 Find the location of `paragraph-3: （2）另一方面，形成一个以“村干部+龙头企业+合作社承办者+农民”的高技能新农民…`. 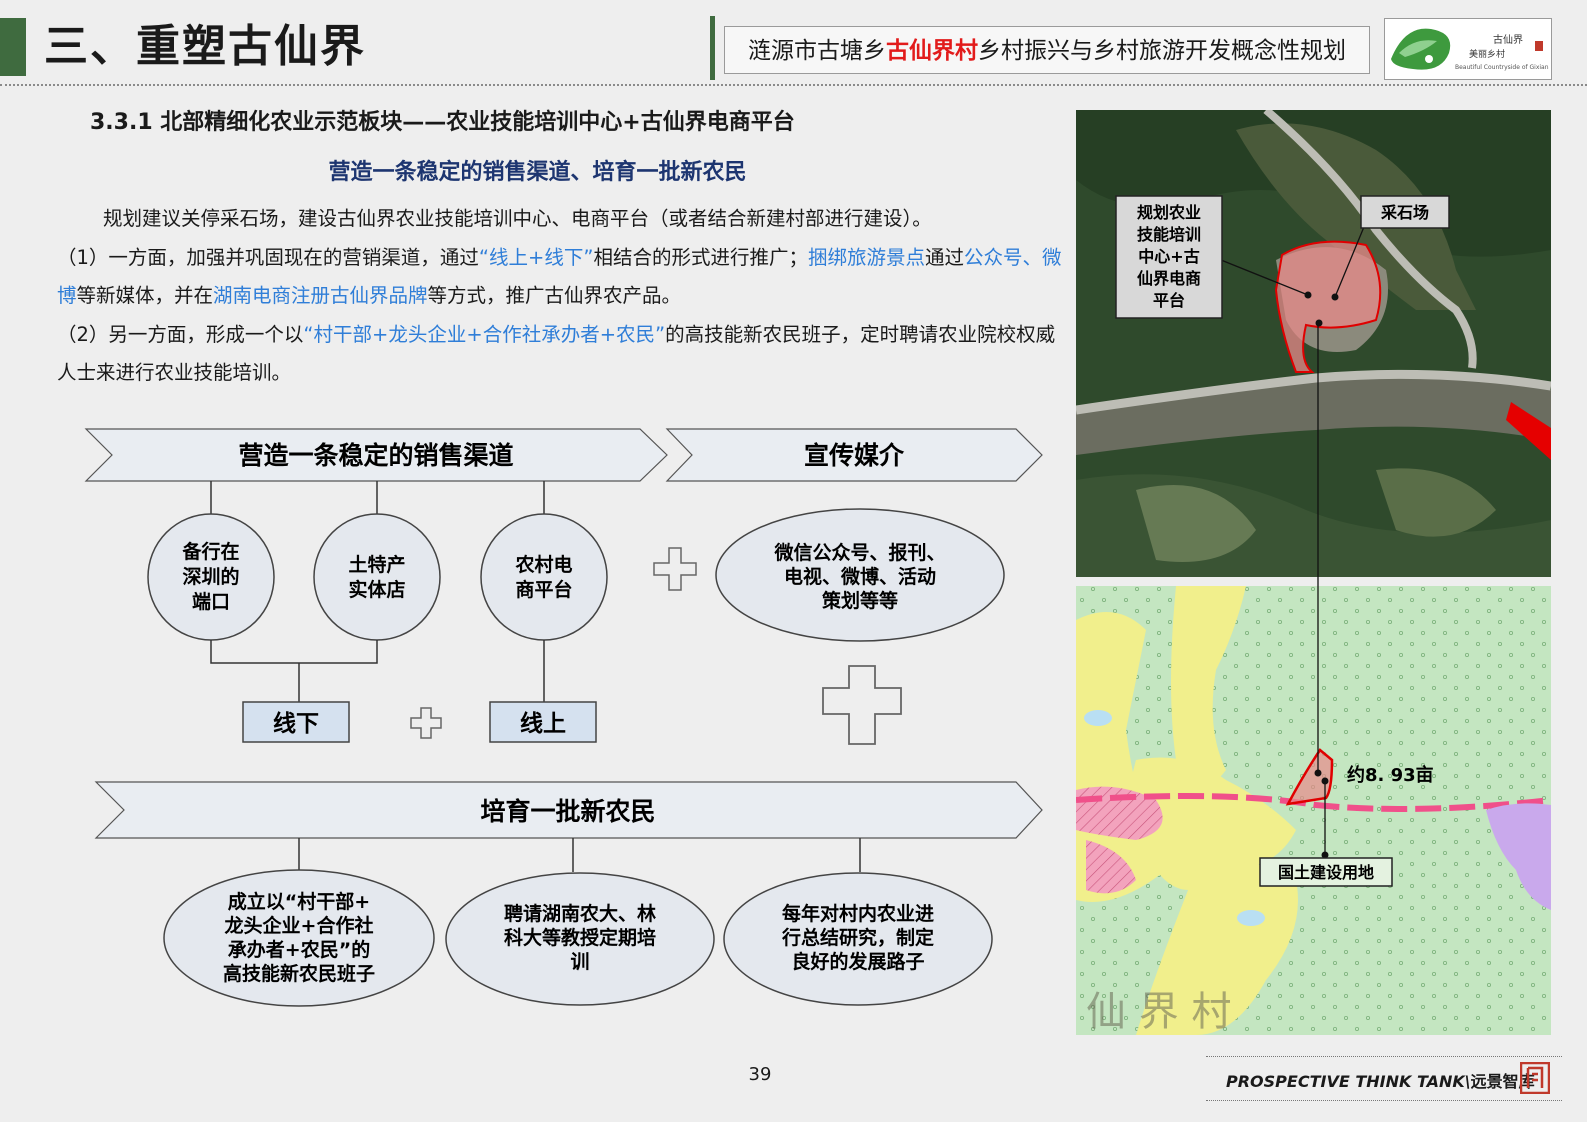

paragraph-3: （2）另一方面，形成一个以“村干部+龙头企业+合作社承办者+农民”的高技能新农民… is located at coordinates (563, 354).